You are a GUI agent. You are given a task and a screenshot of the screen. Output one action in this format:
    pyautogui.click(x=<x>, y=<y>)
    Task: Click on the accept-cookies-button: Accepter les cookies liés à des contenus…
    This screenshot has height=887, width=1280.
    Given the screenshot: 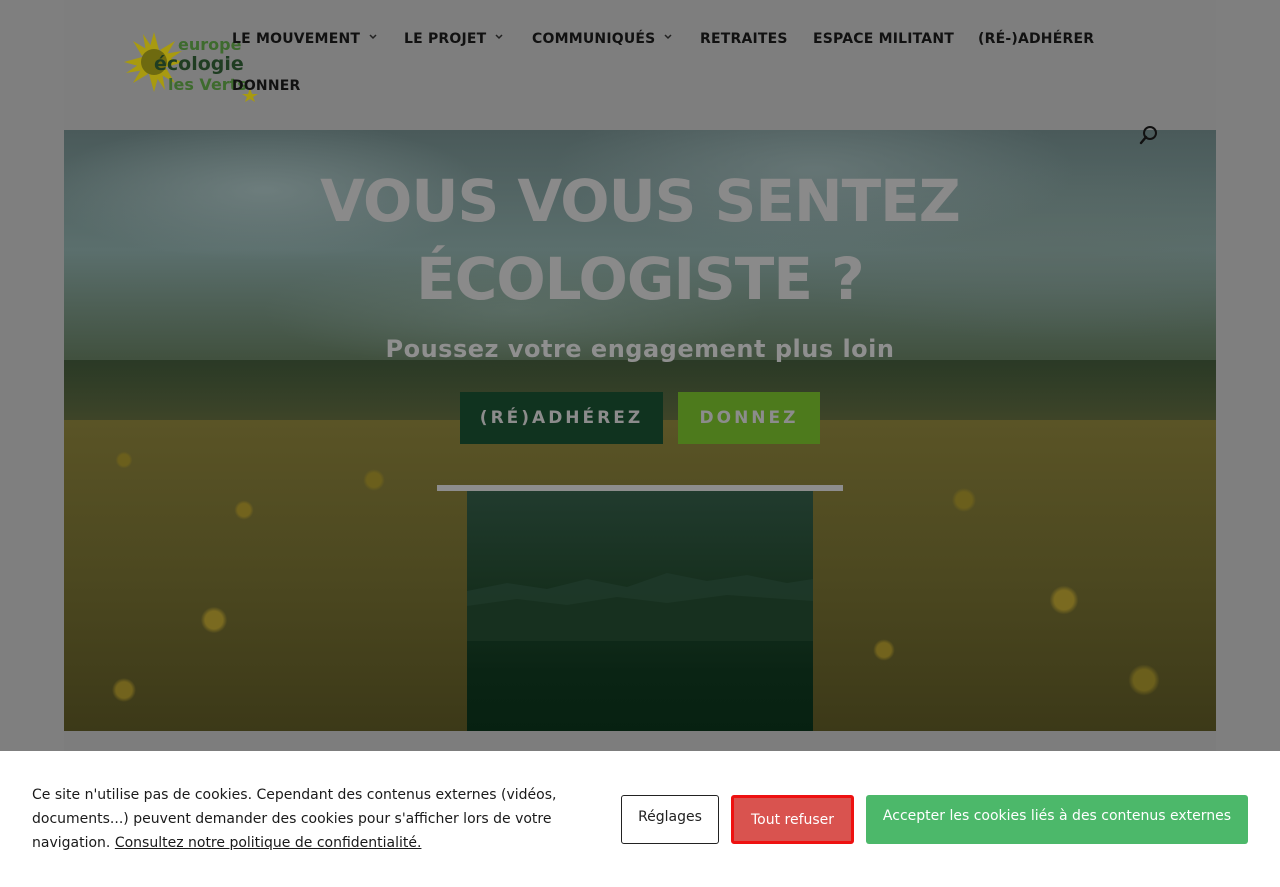 What is the action you would take?
    pyautogui.click(x=1057, y=819)
    